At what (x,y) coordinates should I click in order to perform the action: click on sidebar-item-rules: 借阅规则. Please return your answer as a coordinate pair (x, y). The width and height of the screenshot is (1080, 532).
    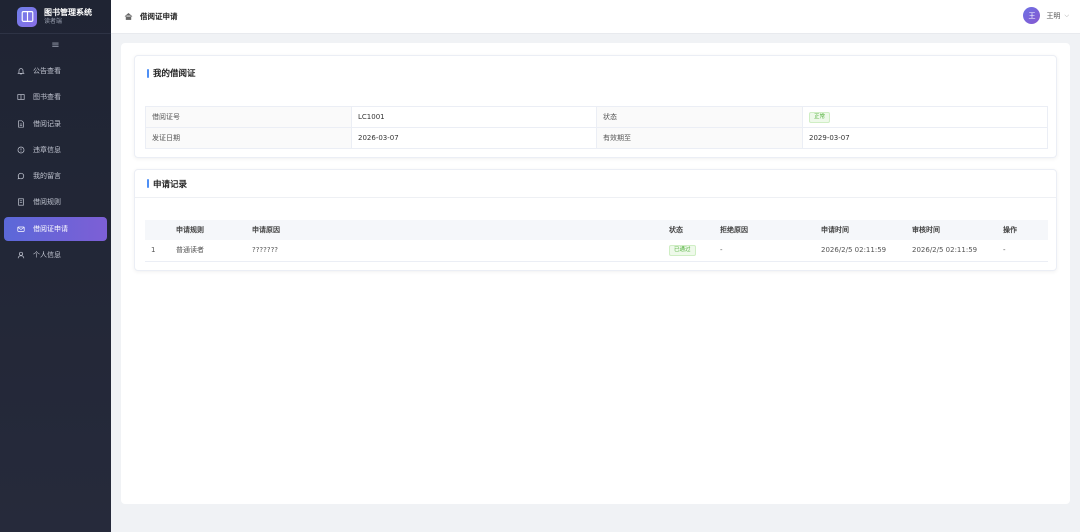
    Looking at the image, I should click on (55, 202).